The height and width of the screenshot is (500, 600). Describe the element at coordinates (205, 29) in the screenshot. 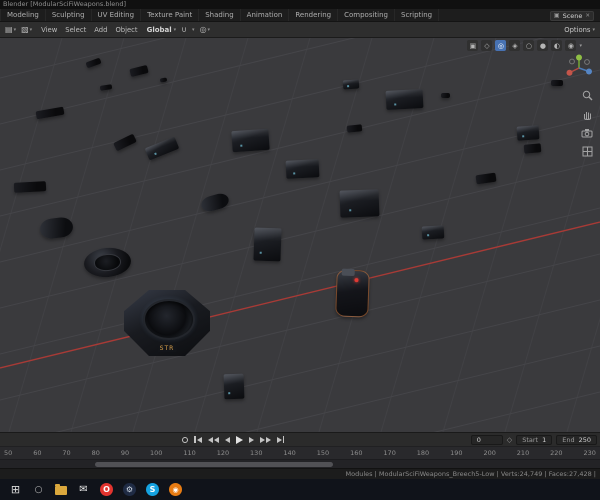

I see `proportional-editing-icon: ◎ ▾` at that location.